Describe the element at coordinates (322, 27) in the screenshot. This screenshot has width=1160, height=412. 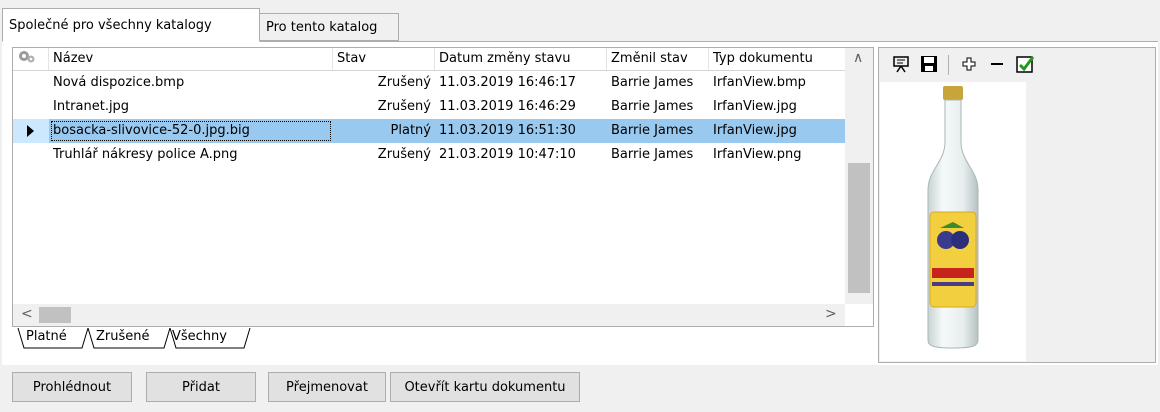
I see `tab-this-catalog-label: Pro tento katalog` at that location.